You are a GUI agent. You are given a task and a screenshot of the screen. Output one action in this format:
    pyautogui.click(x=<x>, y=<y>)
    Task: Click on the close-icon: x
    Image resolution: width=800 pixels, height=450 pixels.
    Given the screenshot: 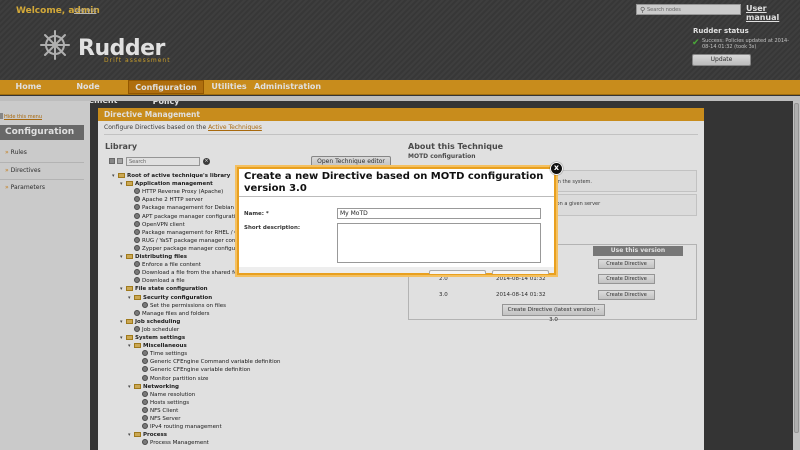 What is the action you would take?
    pyautogui.click(x=556, y=168)
    